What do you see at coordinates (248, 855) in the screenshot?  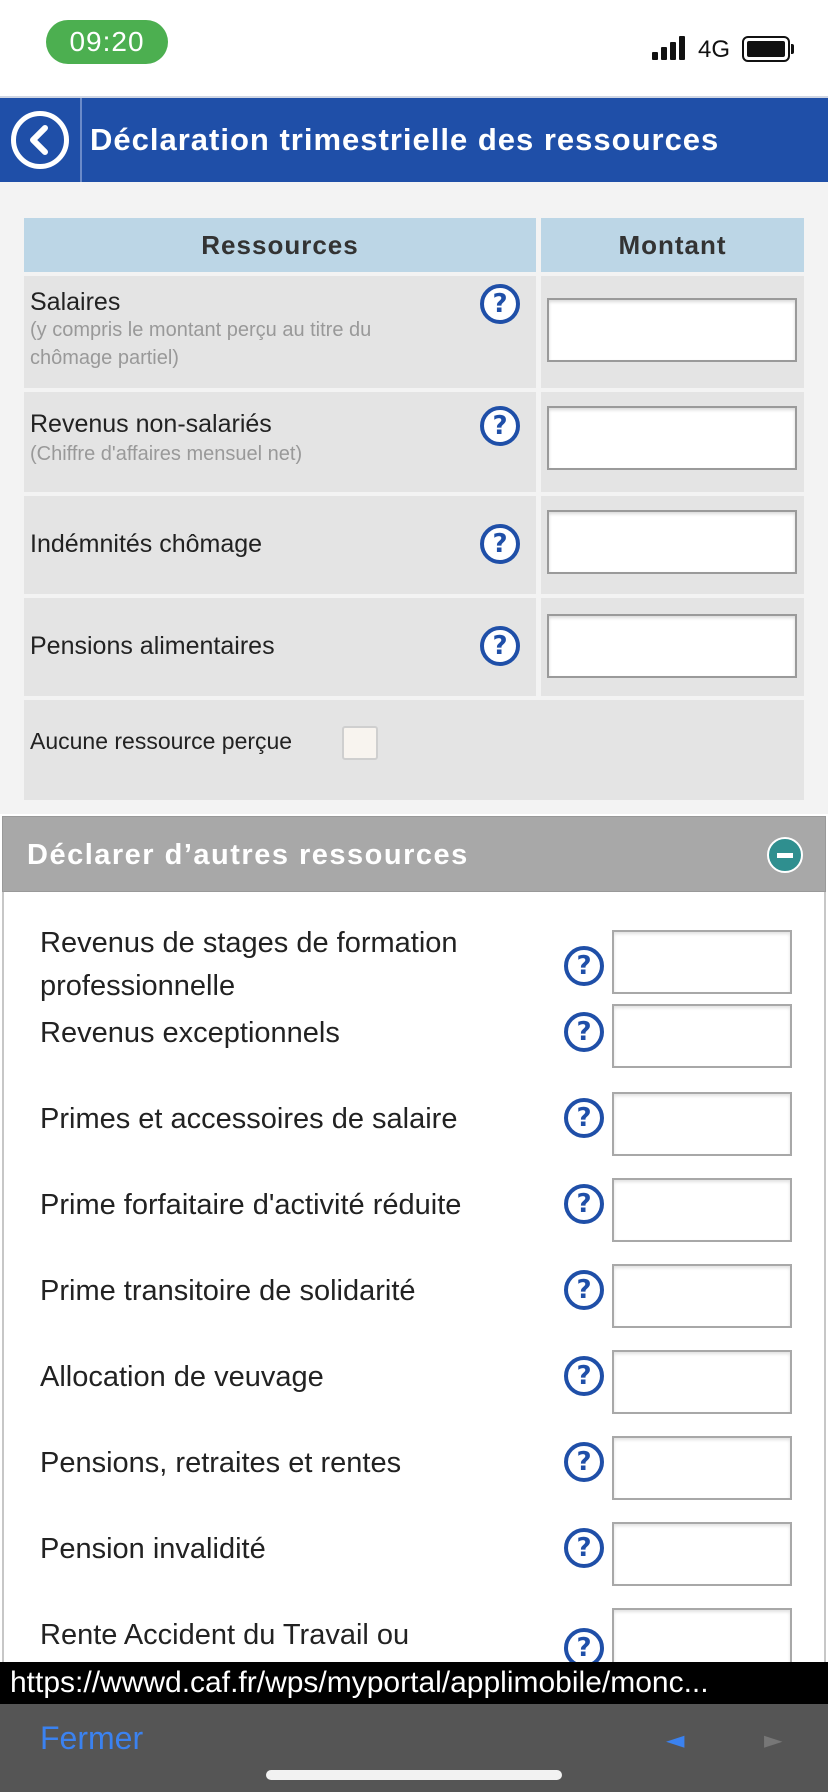 I see `other-resources-title: Déclarer d’autres ressources` at bounding box center [248, 855].